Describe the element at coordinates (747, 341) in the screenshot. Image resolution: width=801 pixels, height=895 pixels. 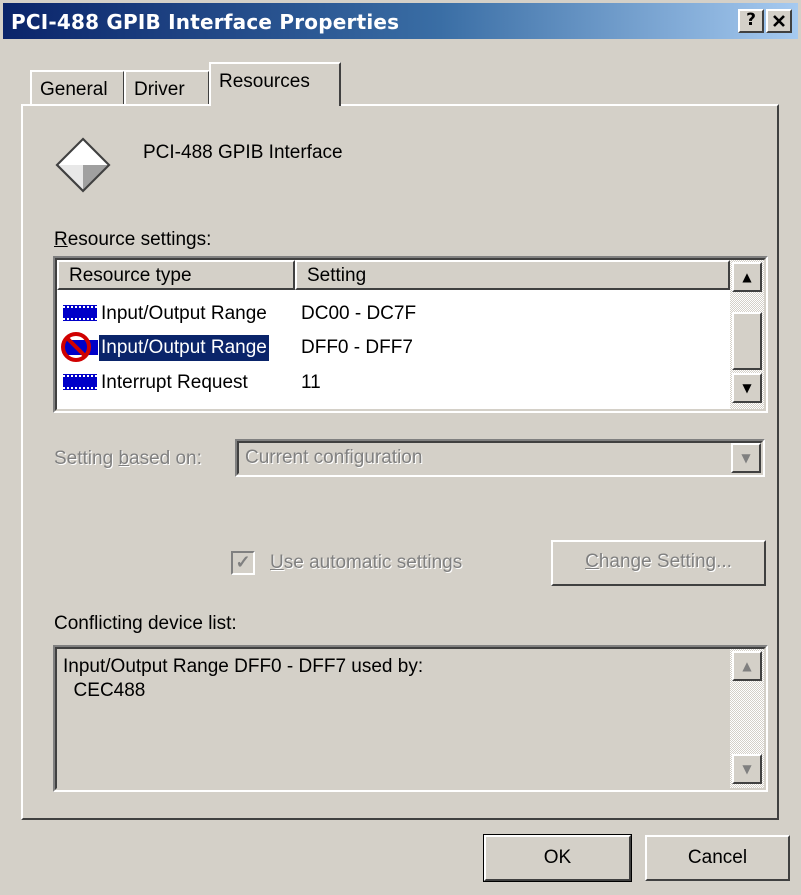
I see `scroll-thumb` at that location.